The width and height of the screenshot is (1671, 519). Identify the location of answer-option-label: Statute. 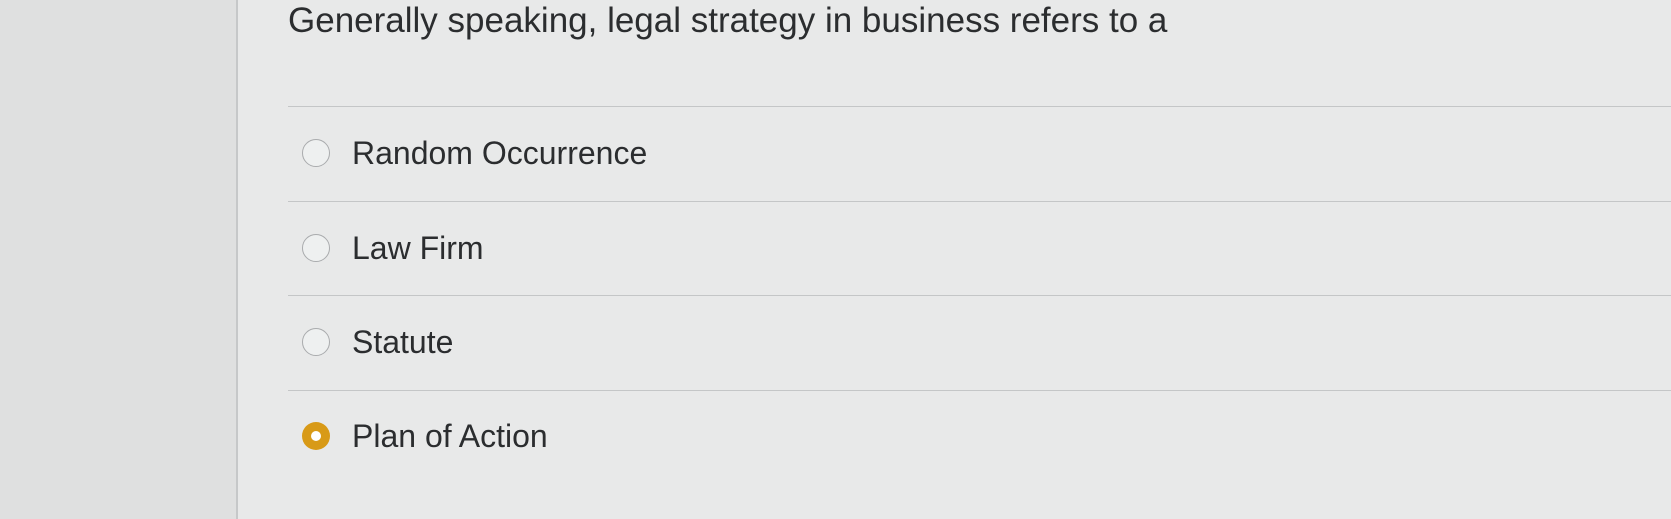
(403, 342).